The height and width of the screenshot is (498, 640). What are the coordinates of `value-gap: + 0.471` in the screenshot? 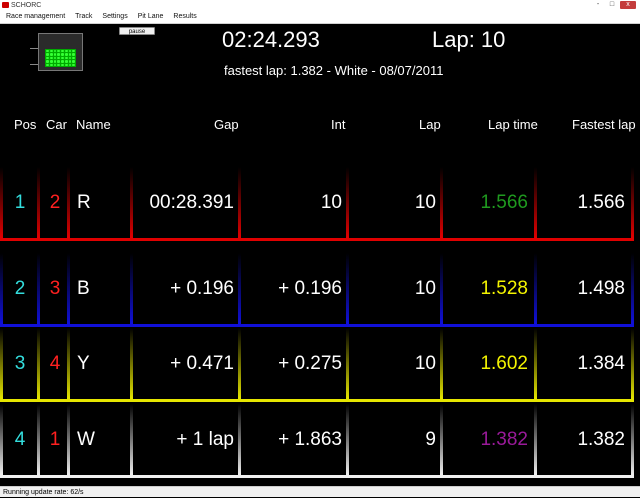 It's located at (202, 363).